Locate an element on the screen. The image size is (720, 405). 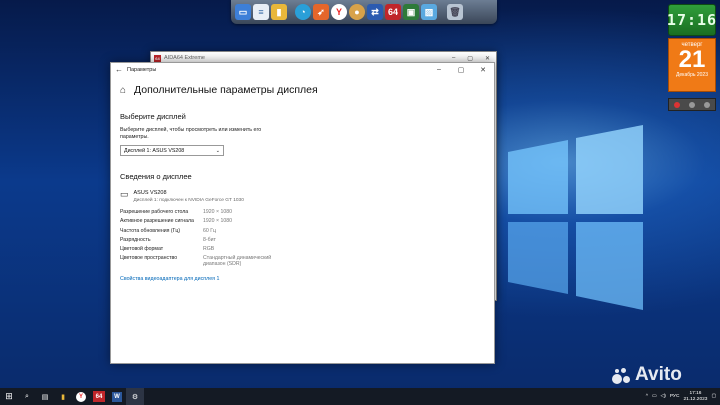
restart-icon is located at coordinates (691, 104).